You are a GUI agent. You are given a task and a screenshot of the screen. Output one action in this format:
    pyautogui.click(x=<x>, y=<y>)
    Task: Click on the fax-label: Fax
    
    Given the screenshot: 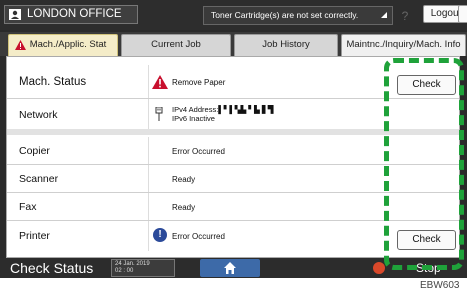 What is the action you would take?
    pyautogui.click(x=28, y=207)
    